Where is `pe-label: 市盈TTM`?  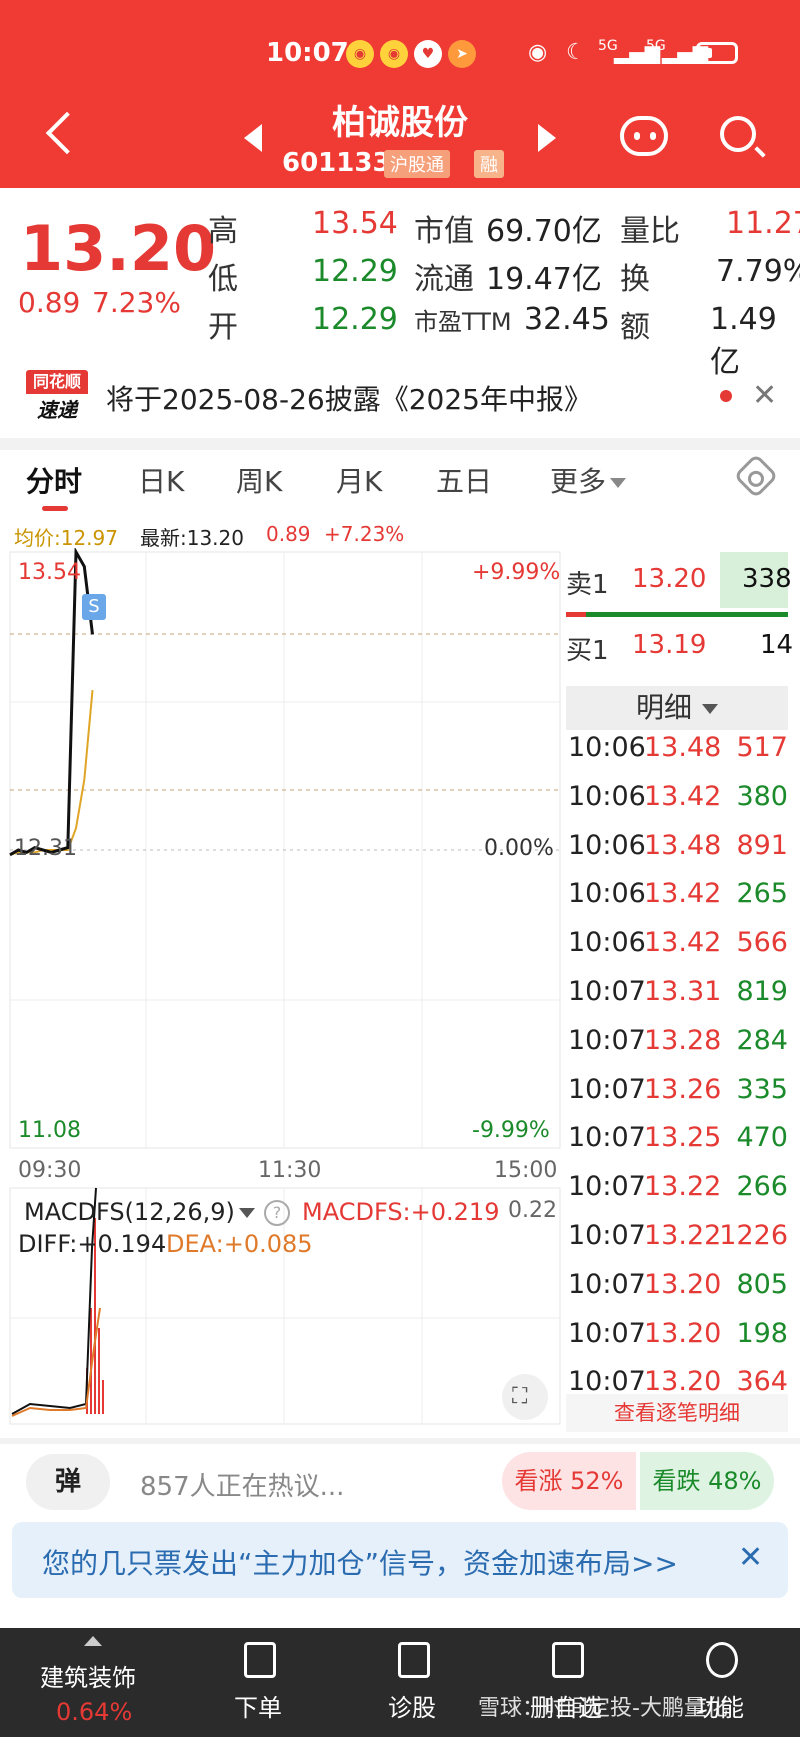
pe-label: 市盈TTM is located at coordinates (463, 322).